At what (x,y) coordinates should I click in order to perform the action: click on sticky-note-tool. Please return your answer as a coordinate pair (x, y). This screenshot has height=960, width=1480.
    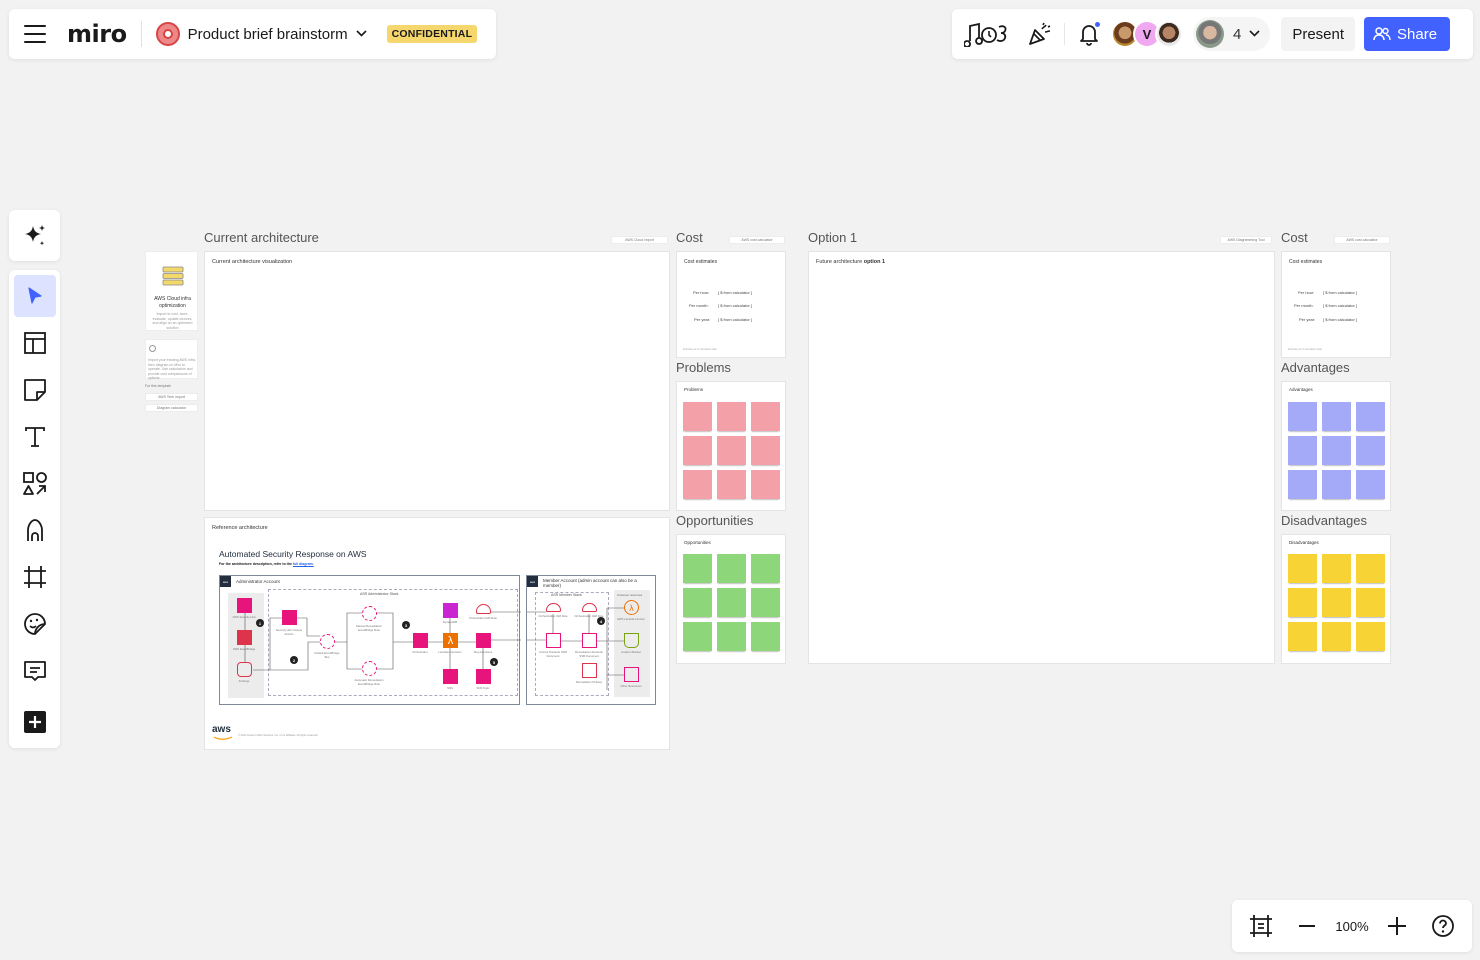
    Looking at the image, I should click on (35, 390).